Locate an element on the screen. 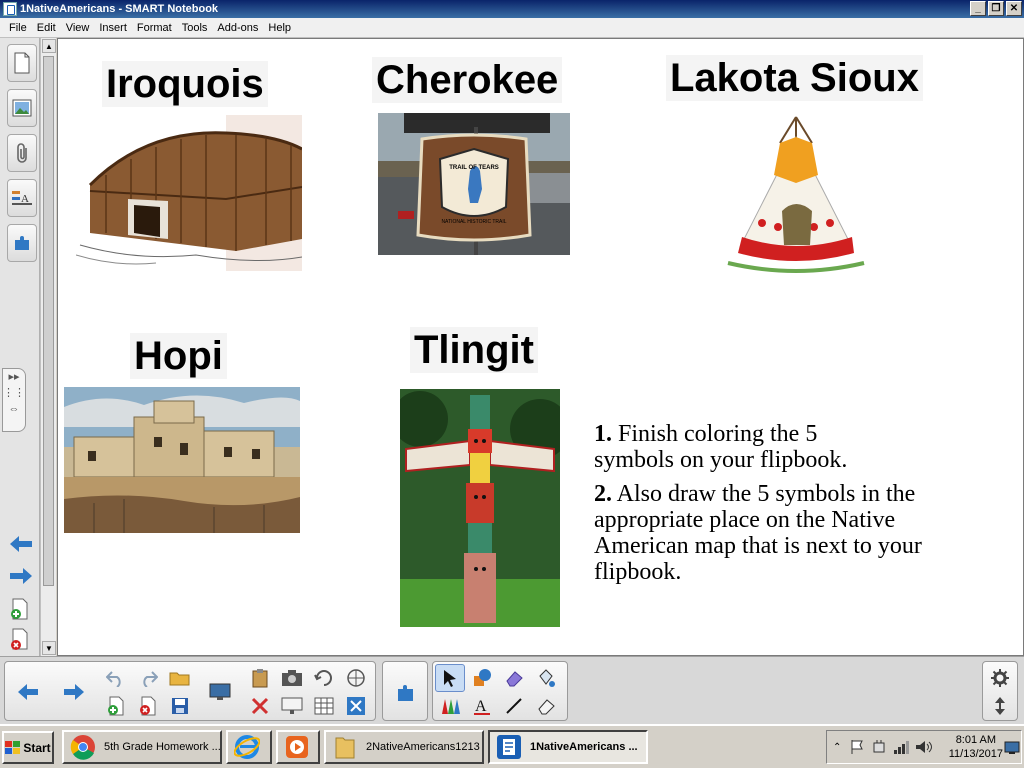  table-button is located at coordinates (324, 706).